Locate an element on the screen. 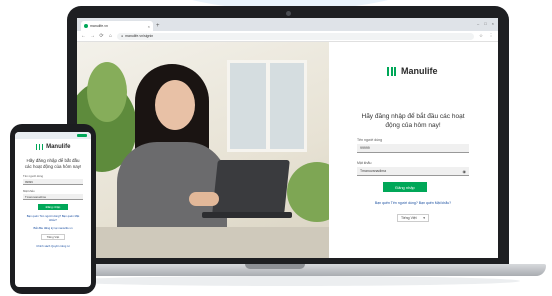 This screenshot has width=552, height=296. browser-address-bar: ← → ⟳ ⌂ ● manulife.vn/signin ☆ ⋮ is located at coordinates (287, 36).